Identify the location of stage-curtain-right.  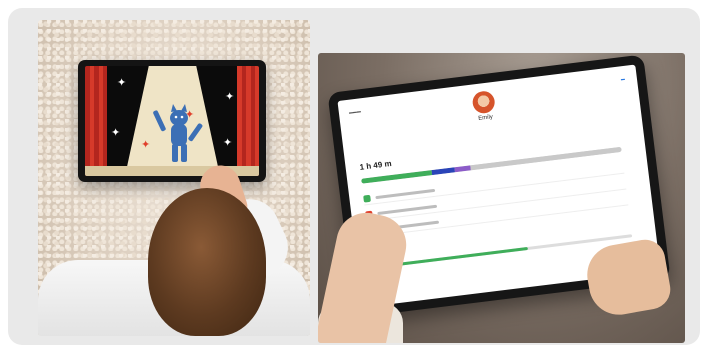
(248, 121).